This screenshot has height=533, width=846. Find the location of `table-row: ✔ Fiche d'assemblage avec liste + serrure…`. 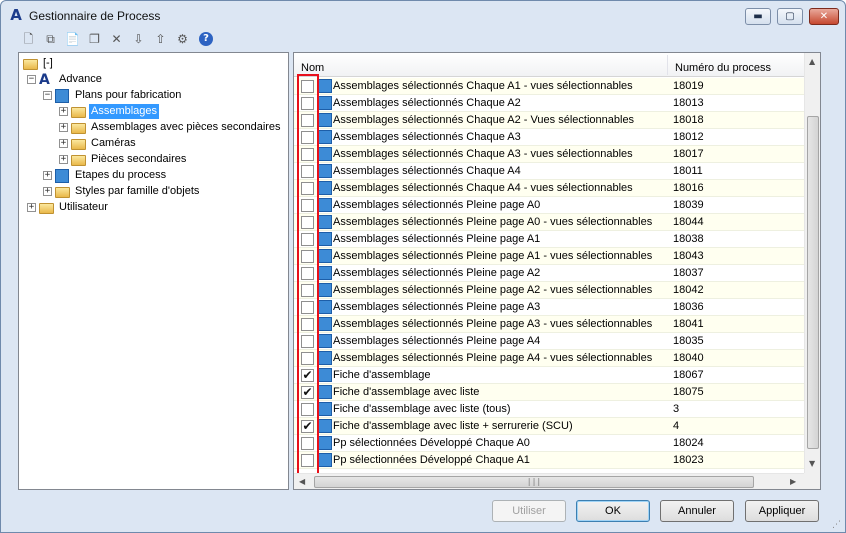

table-row: ✔ Fiche d'assemblage avec liste + serrure… is located at coordinates (549, 426).